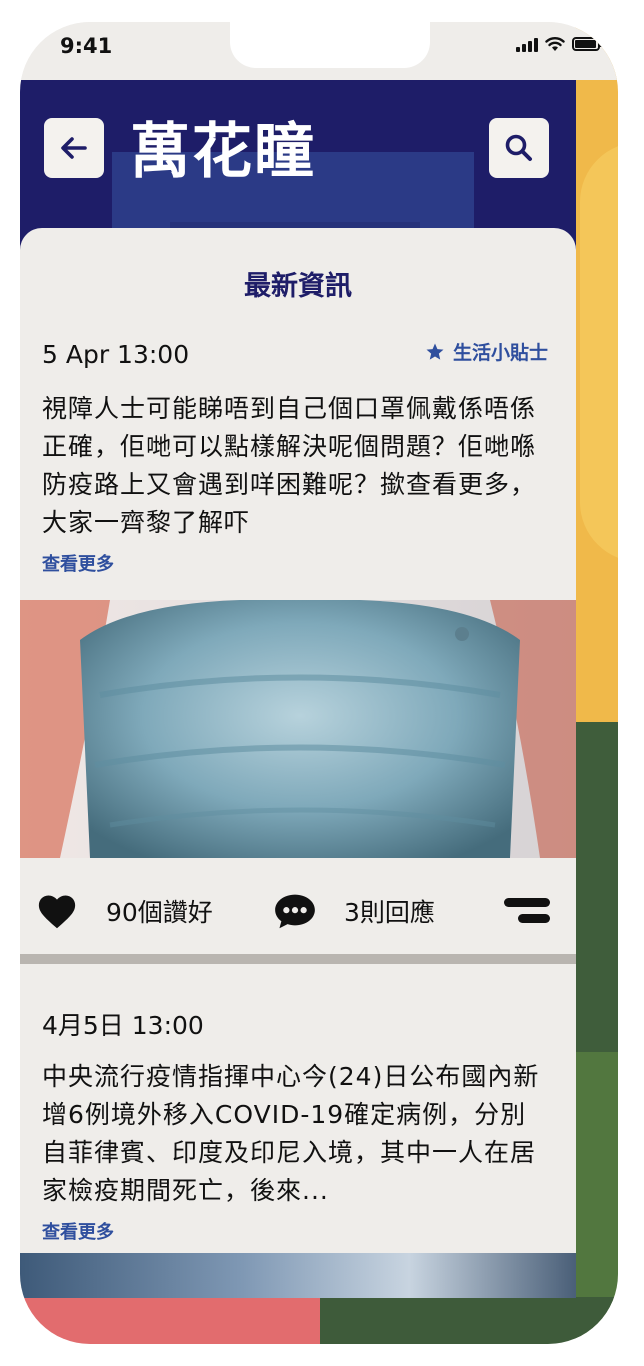 This screenshot has height=1366, width=644. I want to click on post-date: 5 Apr 13:00, so click(116, 354).